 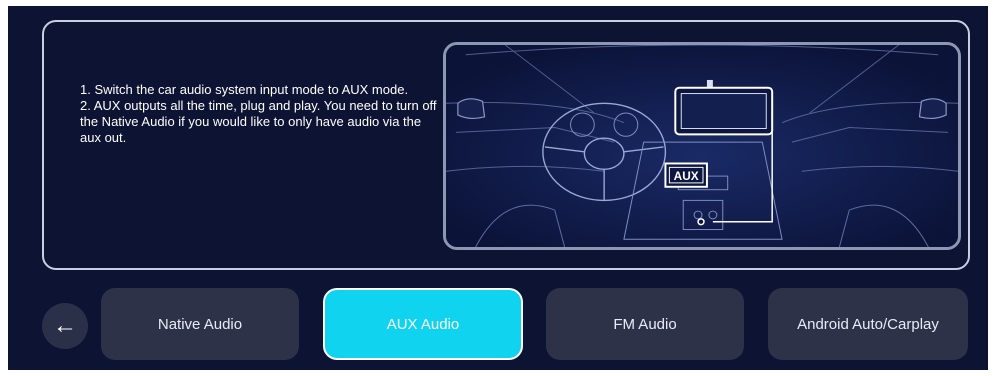 I want to click on tab-fm-audio: FM Audio, so click(x=645, y=324).